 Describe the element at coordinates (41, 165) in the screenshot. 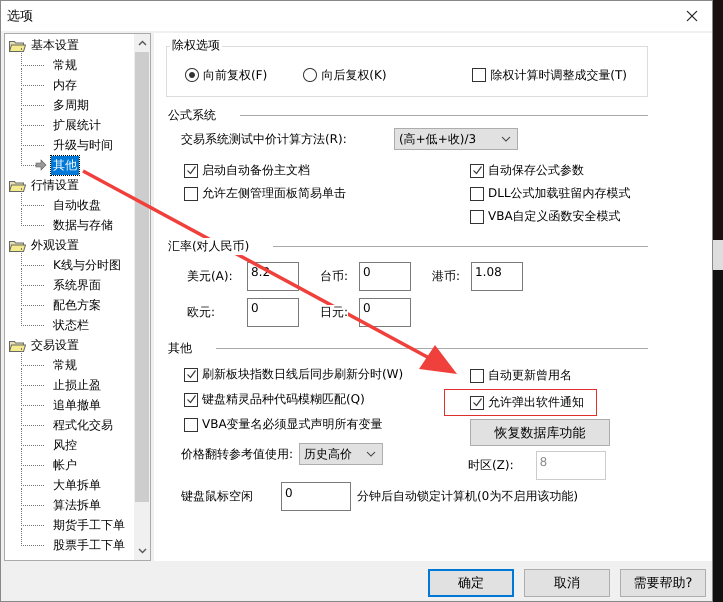

I see `arrow-icon` at that location.